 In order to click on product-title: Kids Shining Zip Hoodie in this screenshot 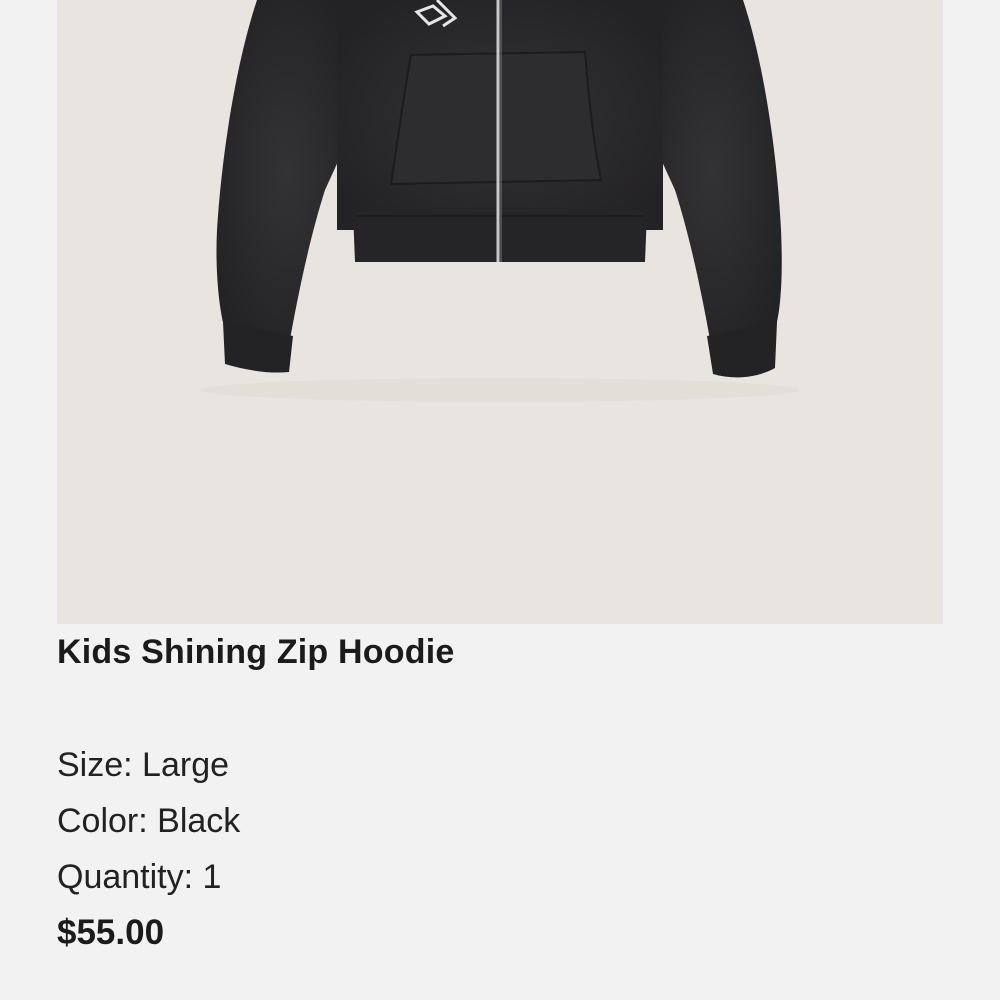, I will do `click(256, 652)`.